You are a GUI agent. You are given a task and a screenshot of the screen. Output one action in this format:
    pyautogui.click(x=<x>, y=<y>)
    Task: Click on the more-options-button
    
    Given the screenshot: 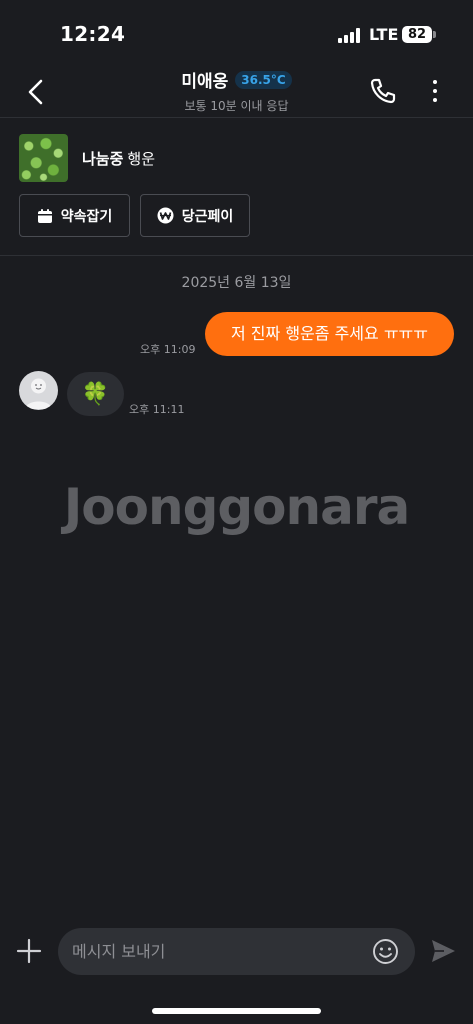 What is the action you would take?
    pyautogui.click(x=435, y=91)
    